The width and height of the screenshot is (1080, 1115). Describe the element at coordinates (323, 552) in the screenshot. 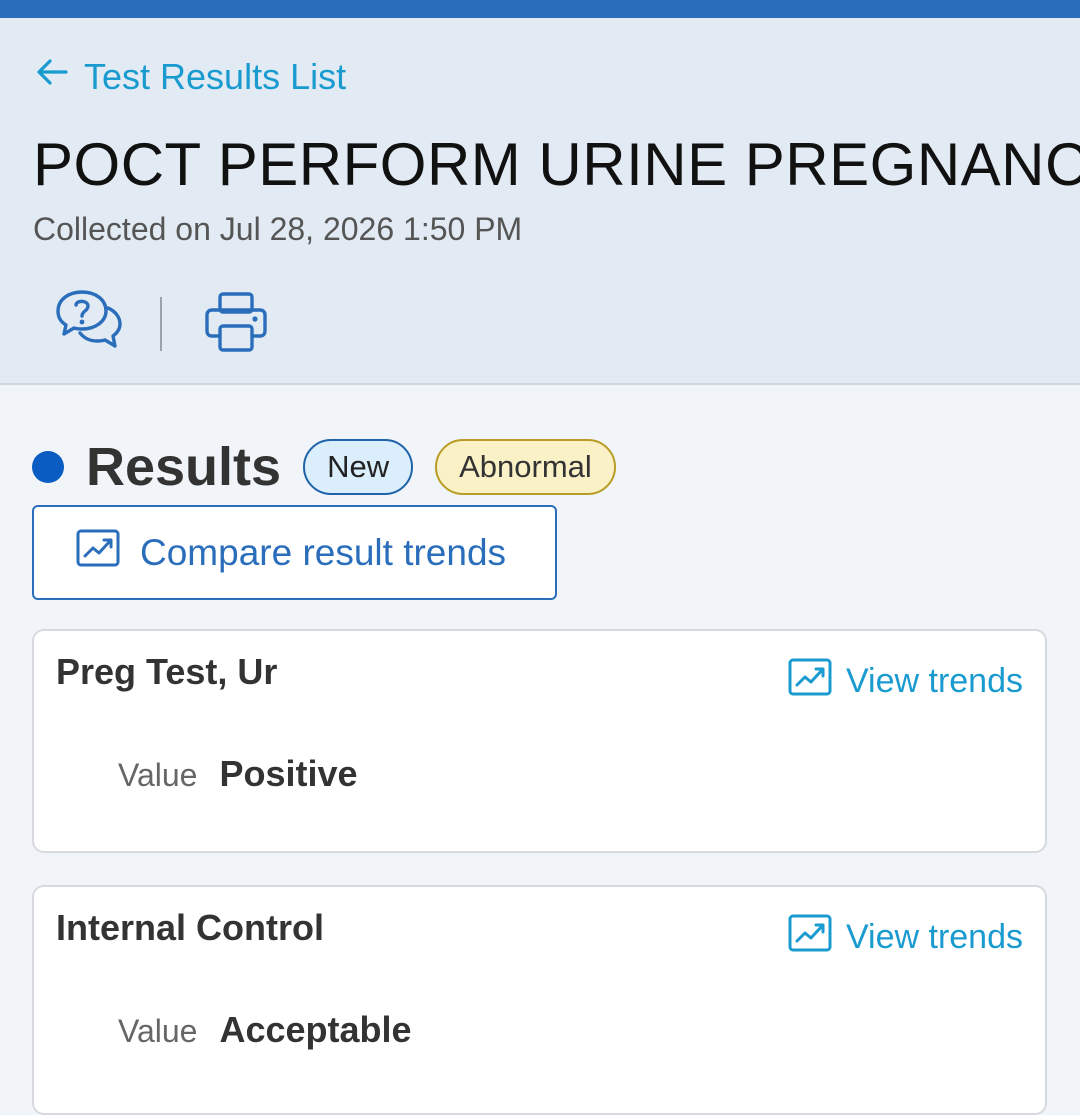

I see `compare-button-label: Compare result trends` at that location.